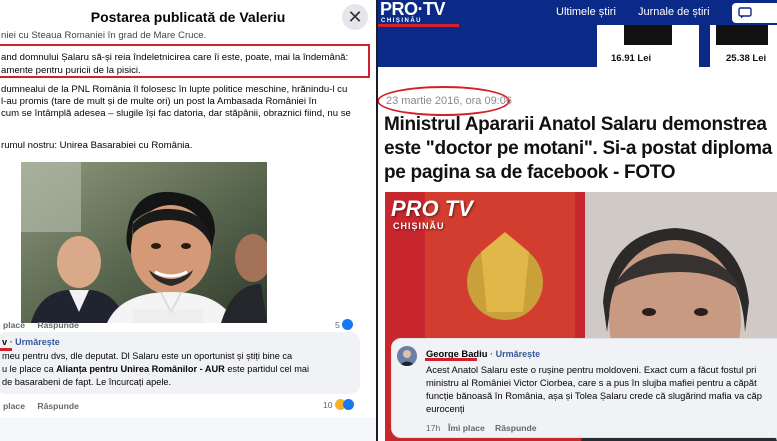 The width and height of the screenshot is (777, 441). Describe the element at coordinates (185, 61) in the screenshot. I see `highlight-box` at that location.